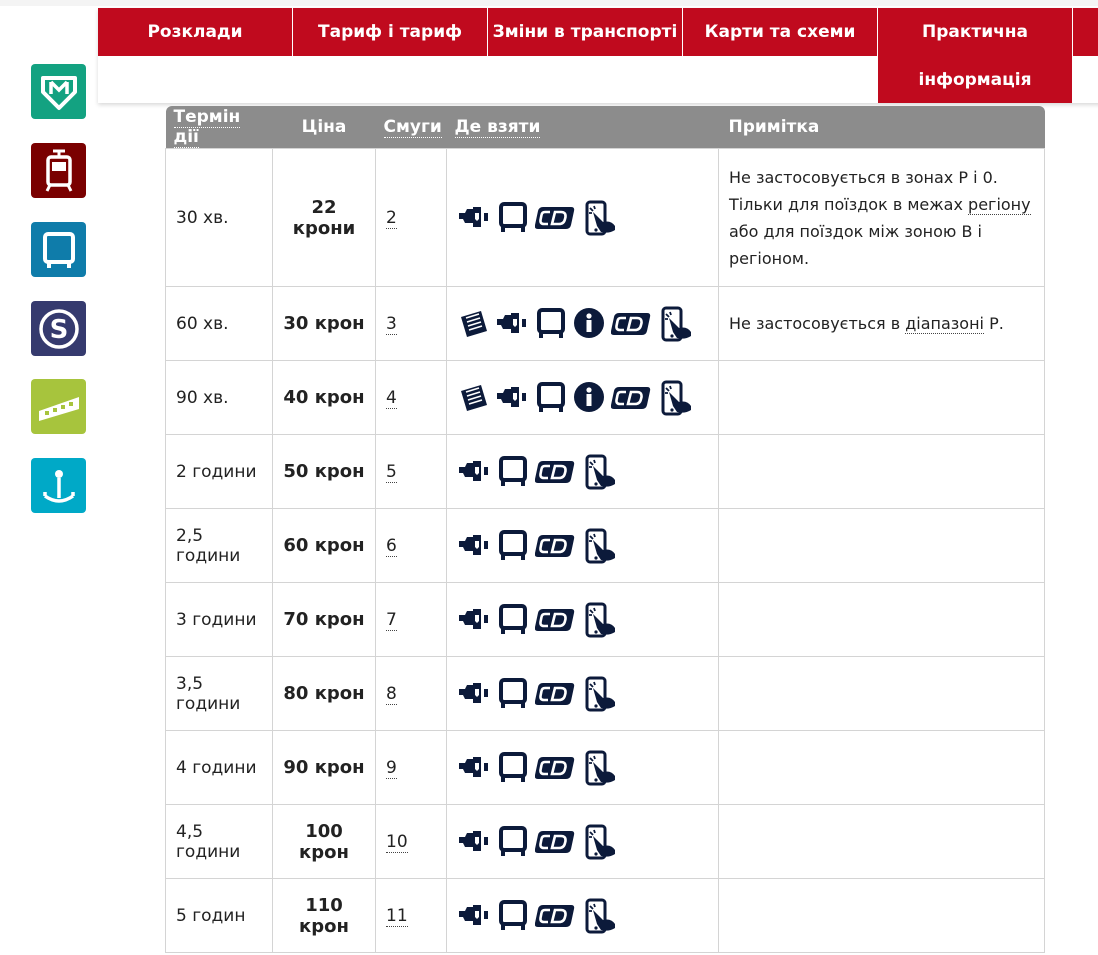  Describe the element at coordinates (411, 217) in the screenshot. I see `cell-rides: 2` at that location.